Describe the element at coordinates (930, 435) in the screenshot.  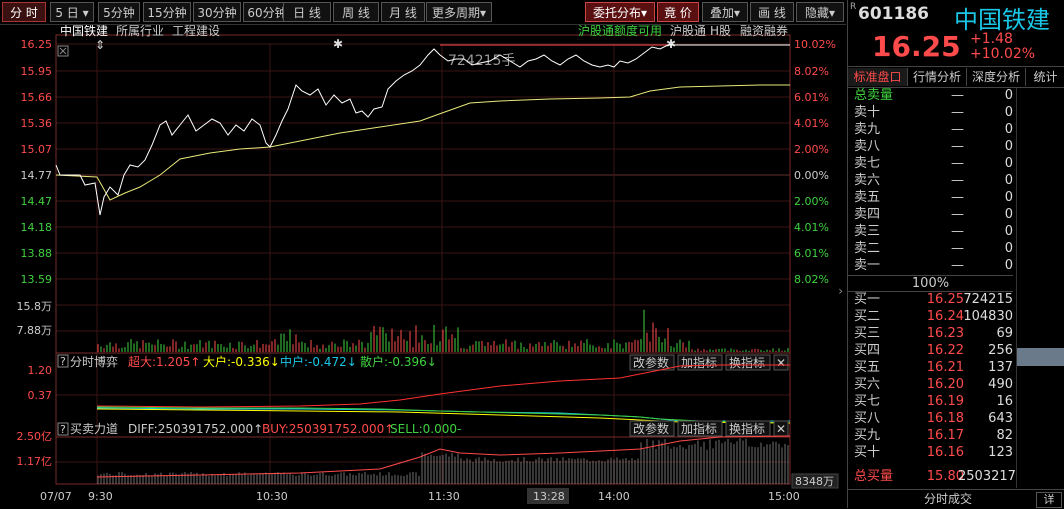
I see `bid-row: 买九 16.17 82` at that location.